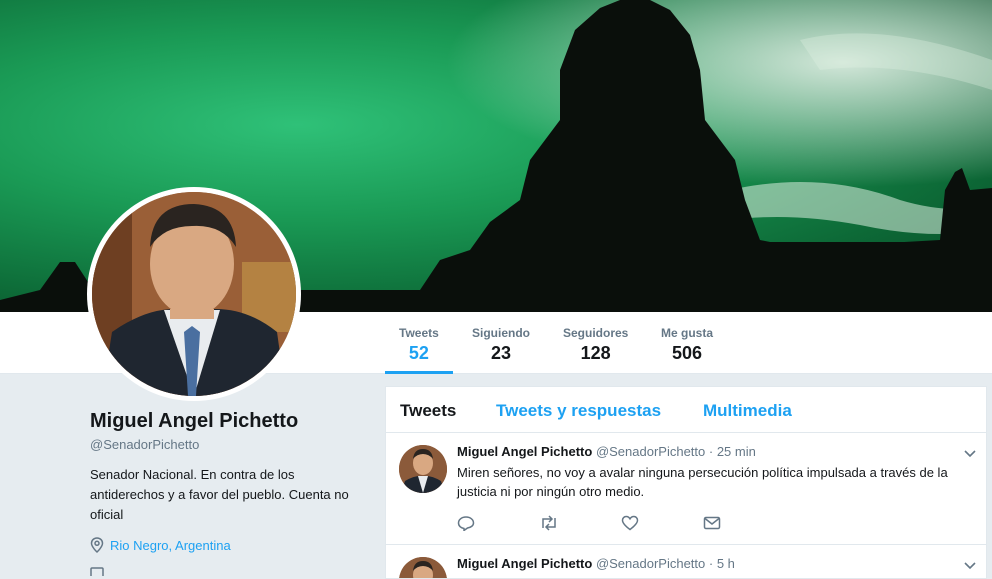 This screenshot has width=992, height=579. What do you see at coordinates (722, 563) in the screenshot?
I see `tweet-timestamp: · 5 h` at bounding box center [722, 563].